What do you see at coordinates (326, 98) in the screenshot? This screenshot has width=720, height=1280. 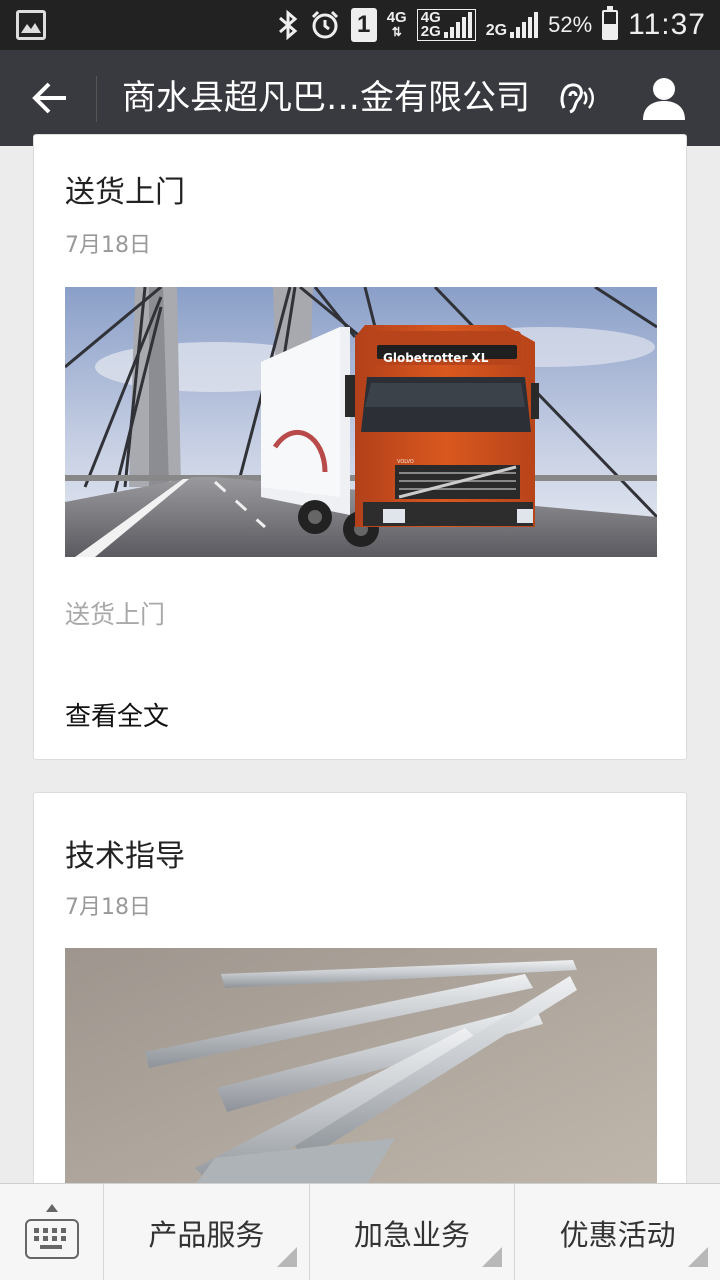 I see `page-title: 商水县超凡巴…金有限公司` at bounding box center [326, 98].